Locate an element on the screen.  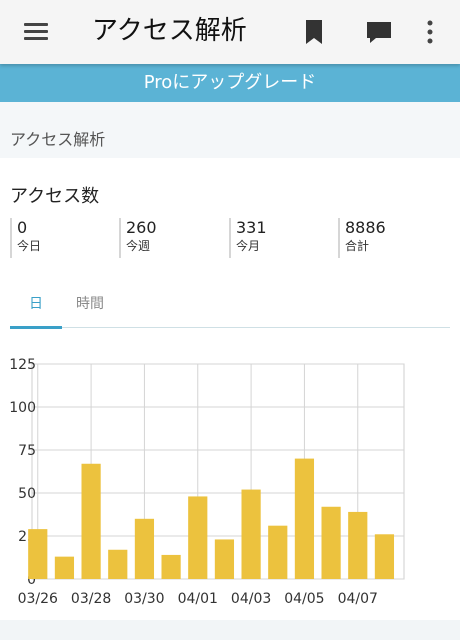
menu-icon is located at coordinates (36, 32).